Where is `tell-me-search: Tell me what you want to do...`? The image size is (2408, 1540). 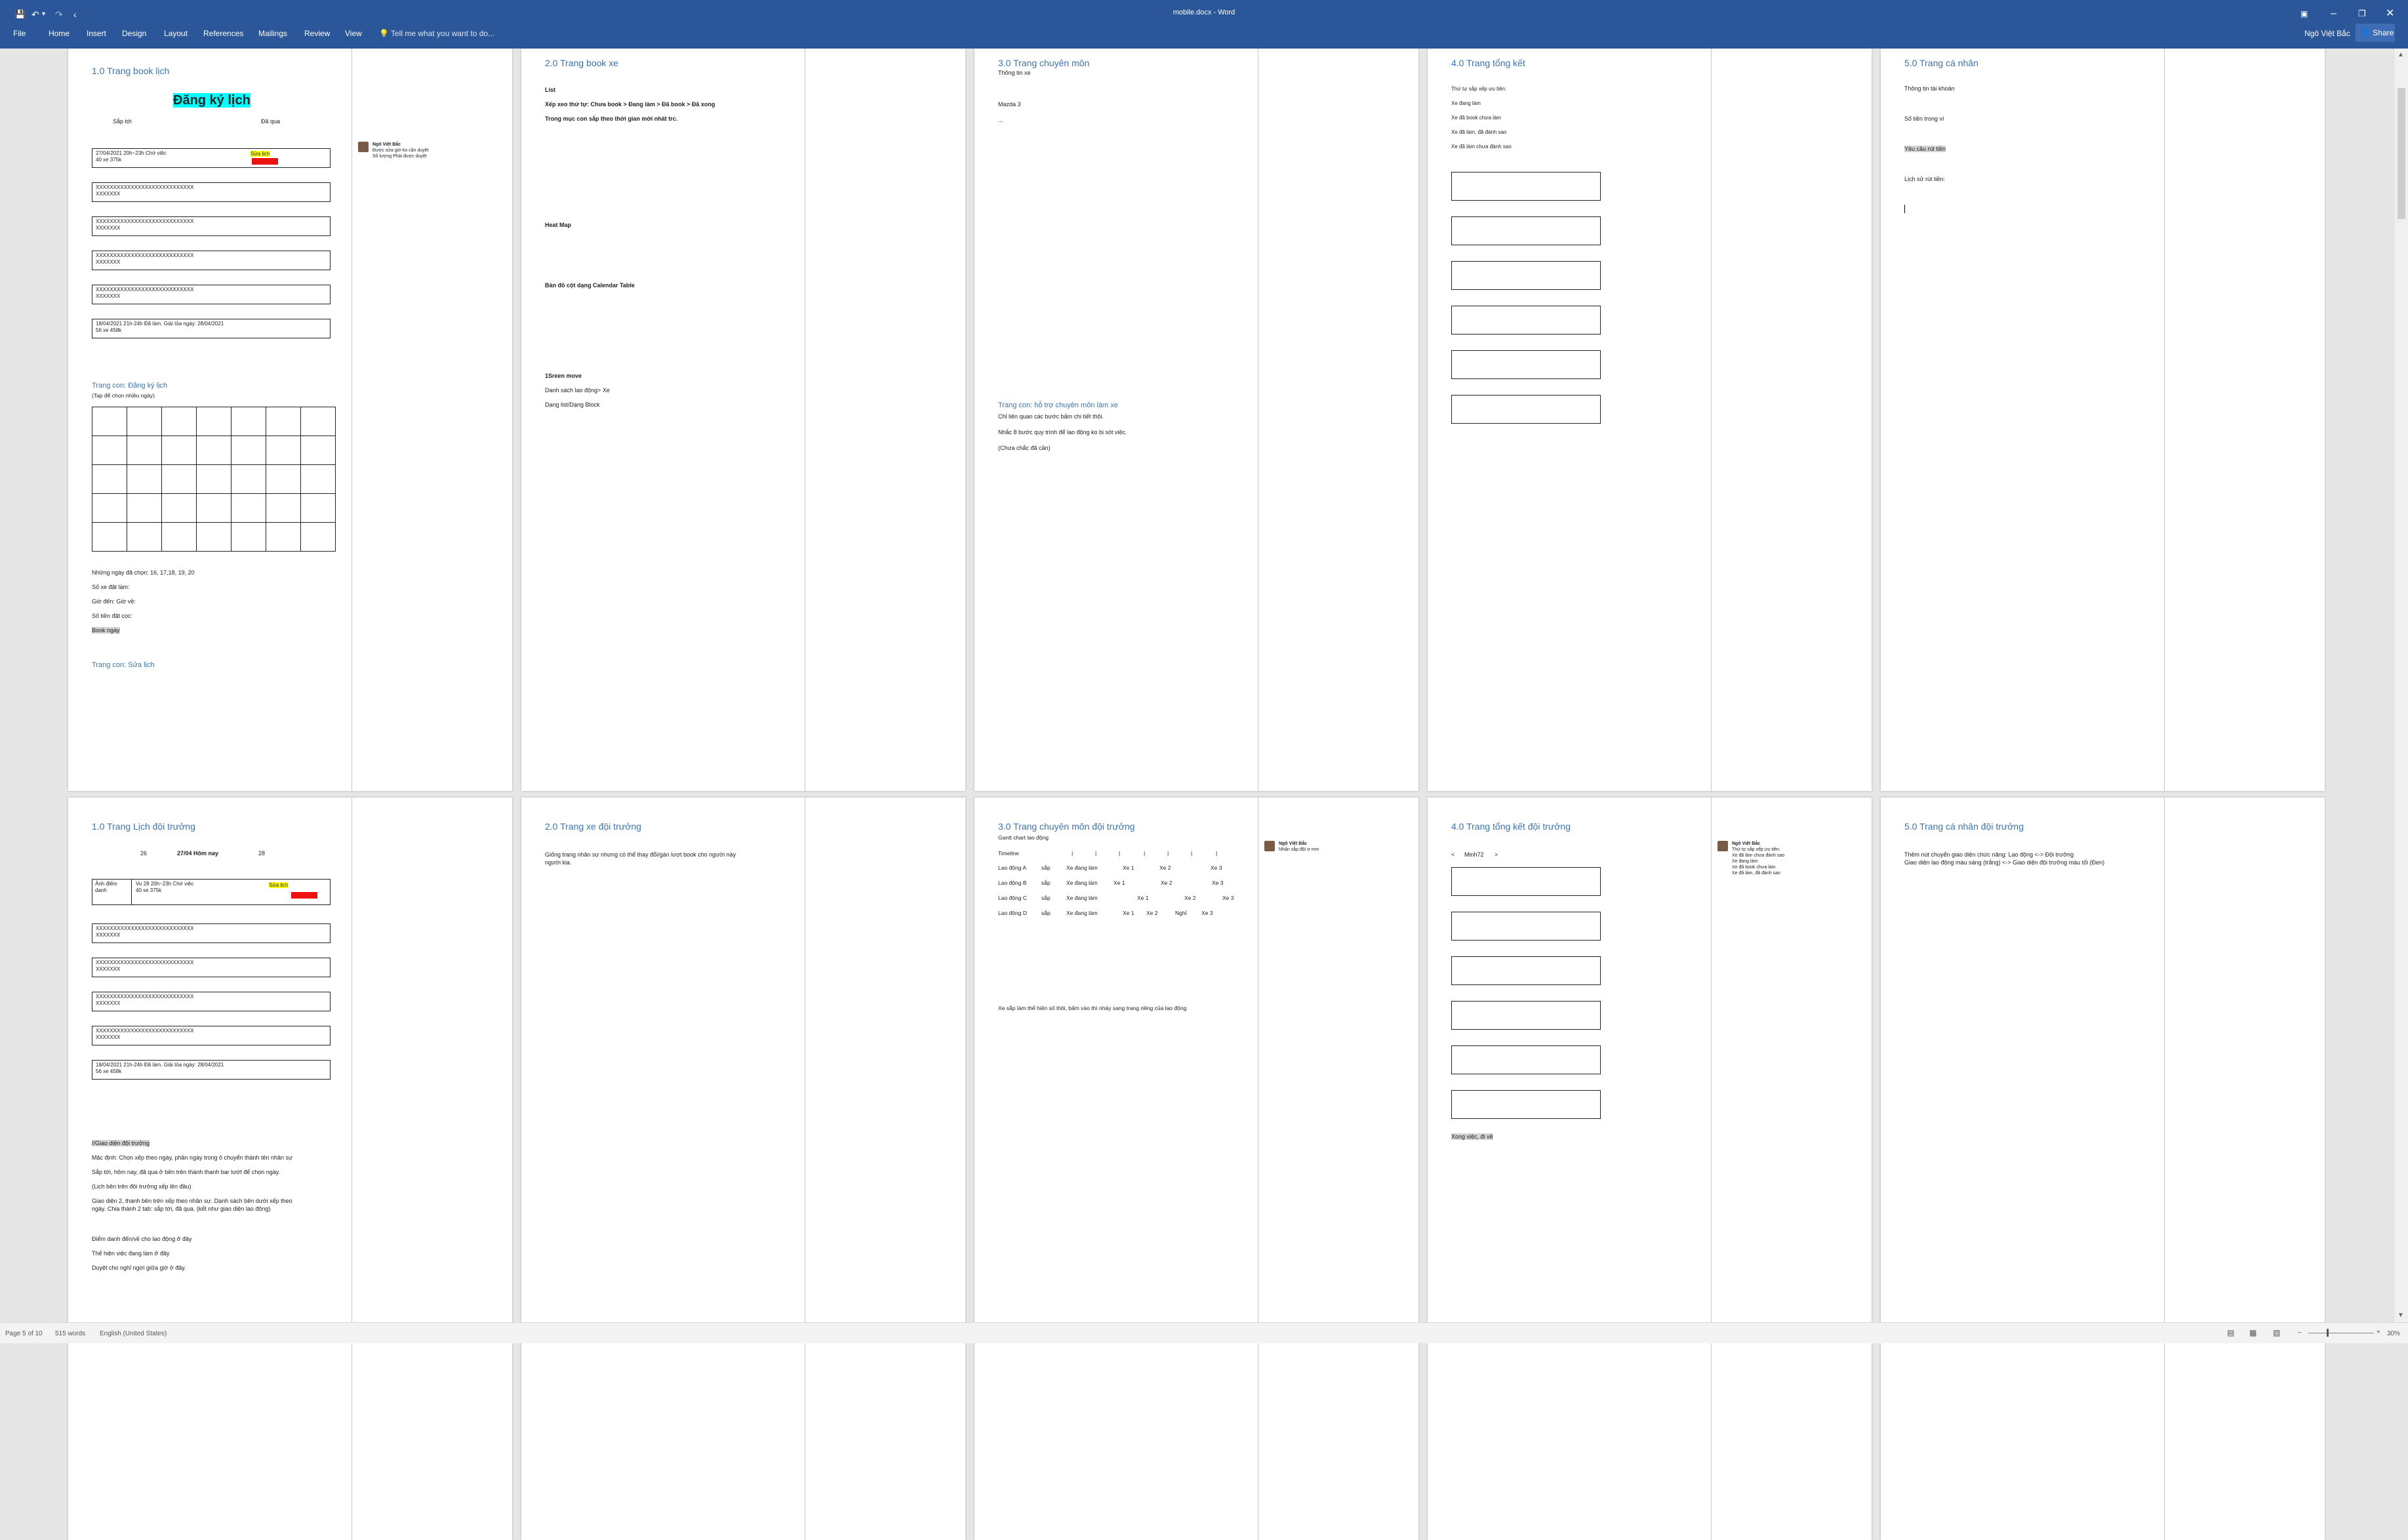
tell-me-search: Tell me what you want to do... is located at coordinates (443, 33).